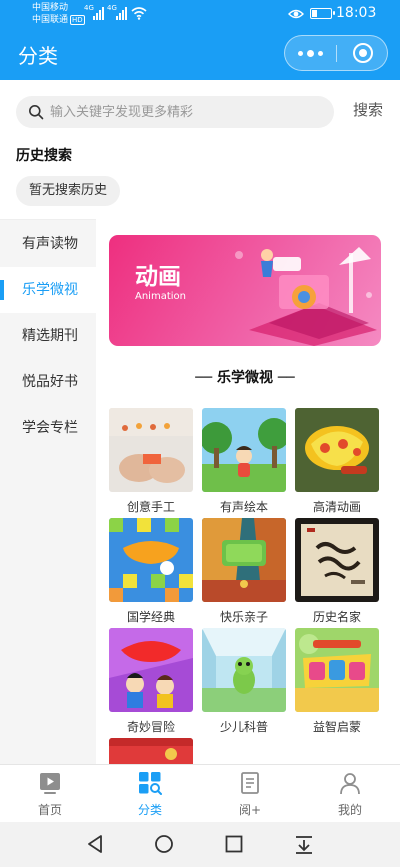 Image resolution: width=400 pixels, height=867 pixels. Describe the element at coordinates (48, 428) in the screenshot. I see `sidebar-item-columns: 学会专栏` at that location.